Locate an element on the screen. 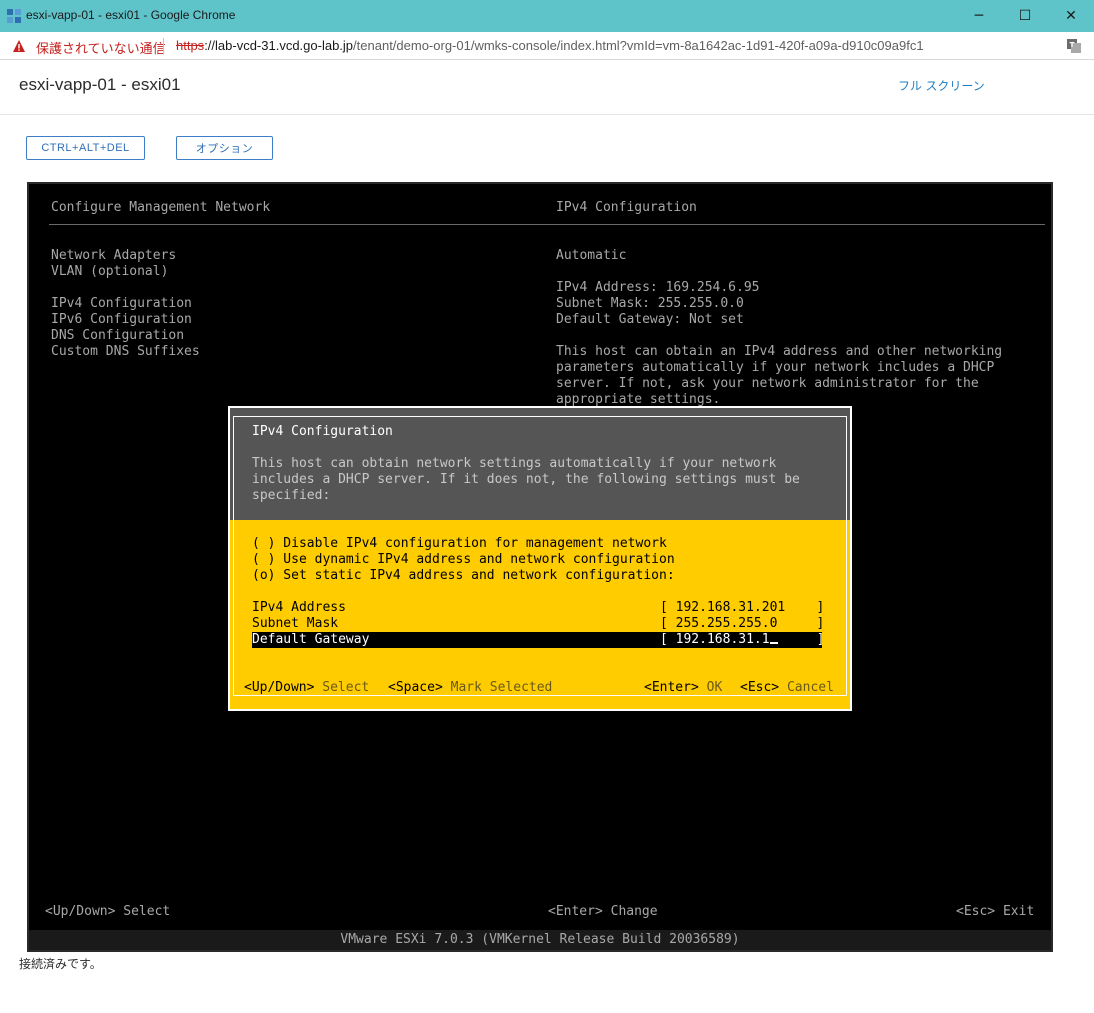 This screenshot has height=1013, width=1094. help-enter: <Enter> OK is located at coordinates (683, 688).